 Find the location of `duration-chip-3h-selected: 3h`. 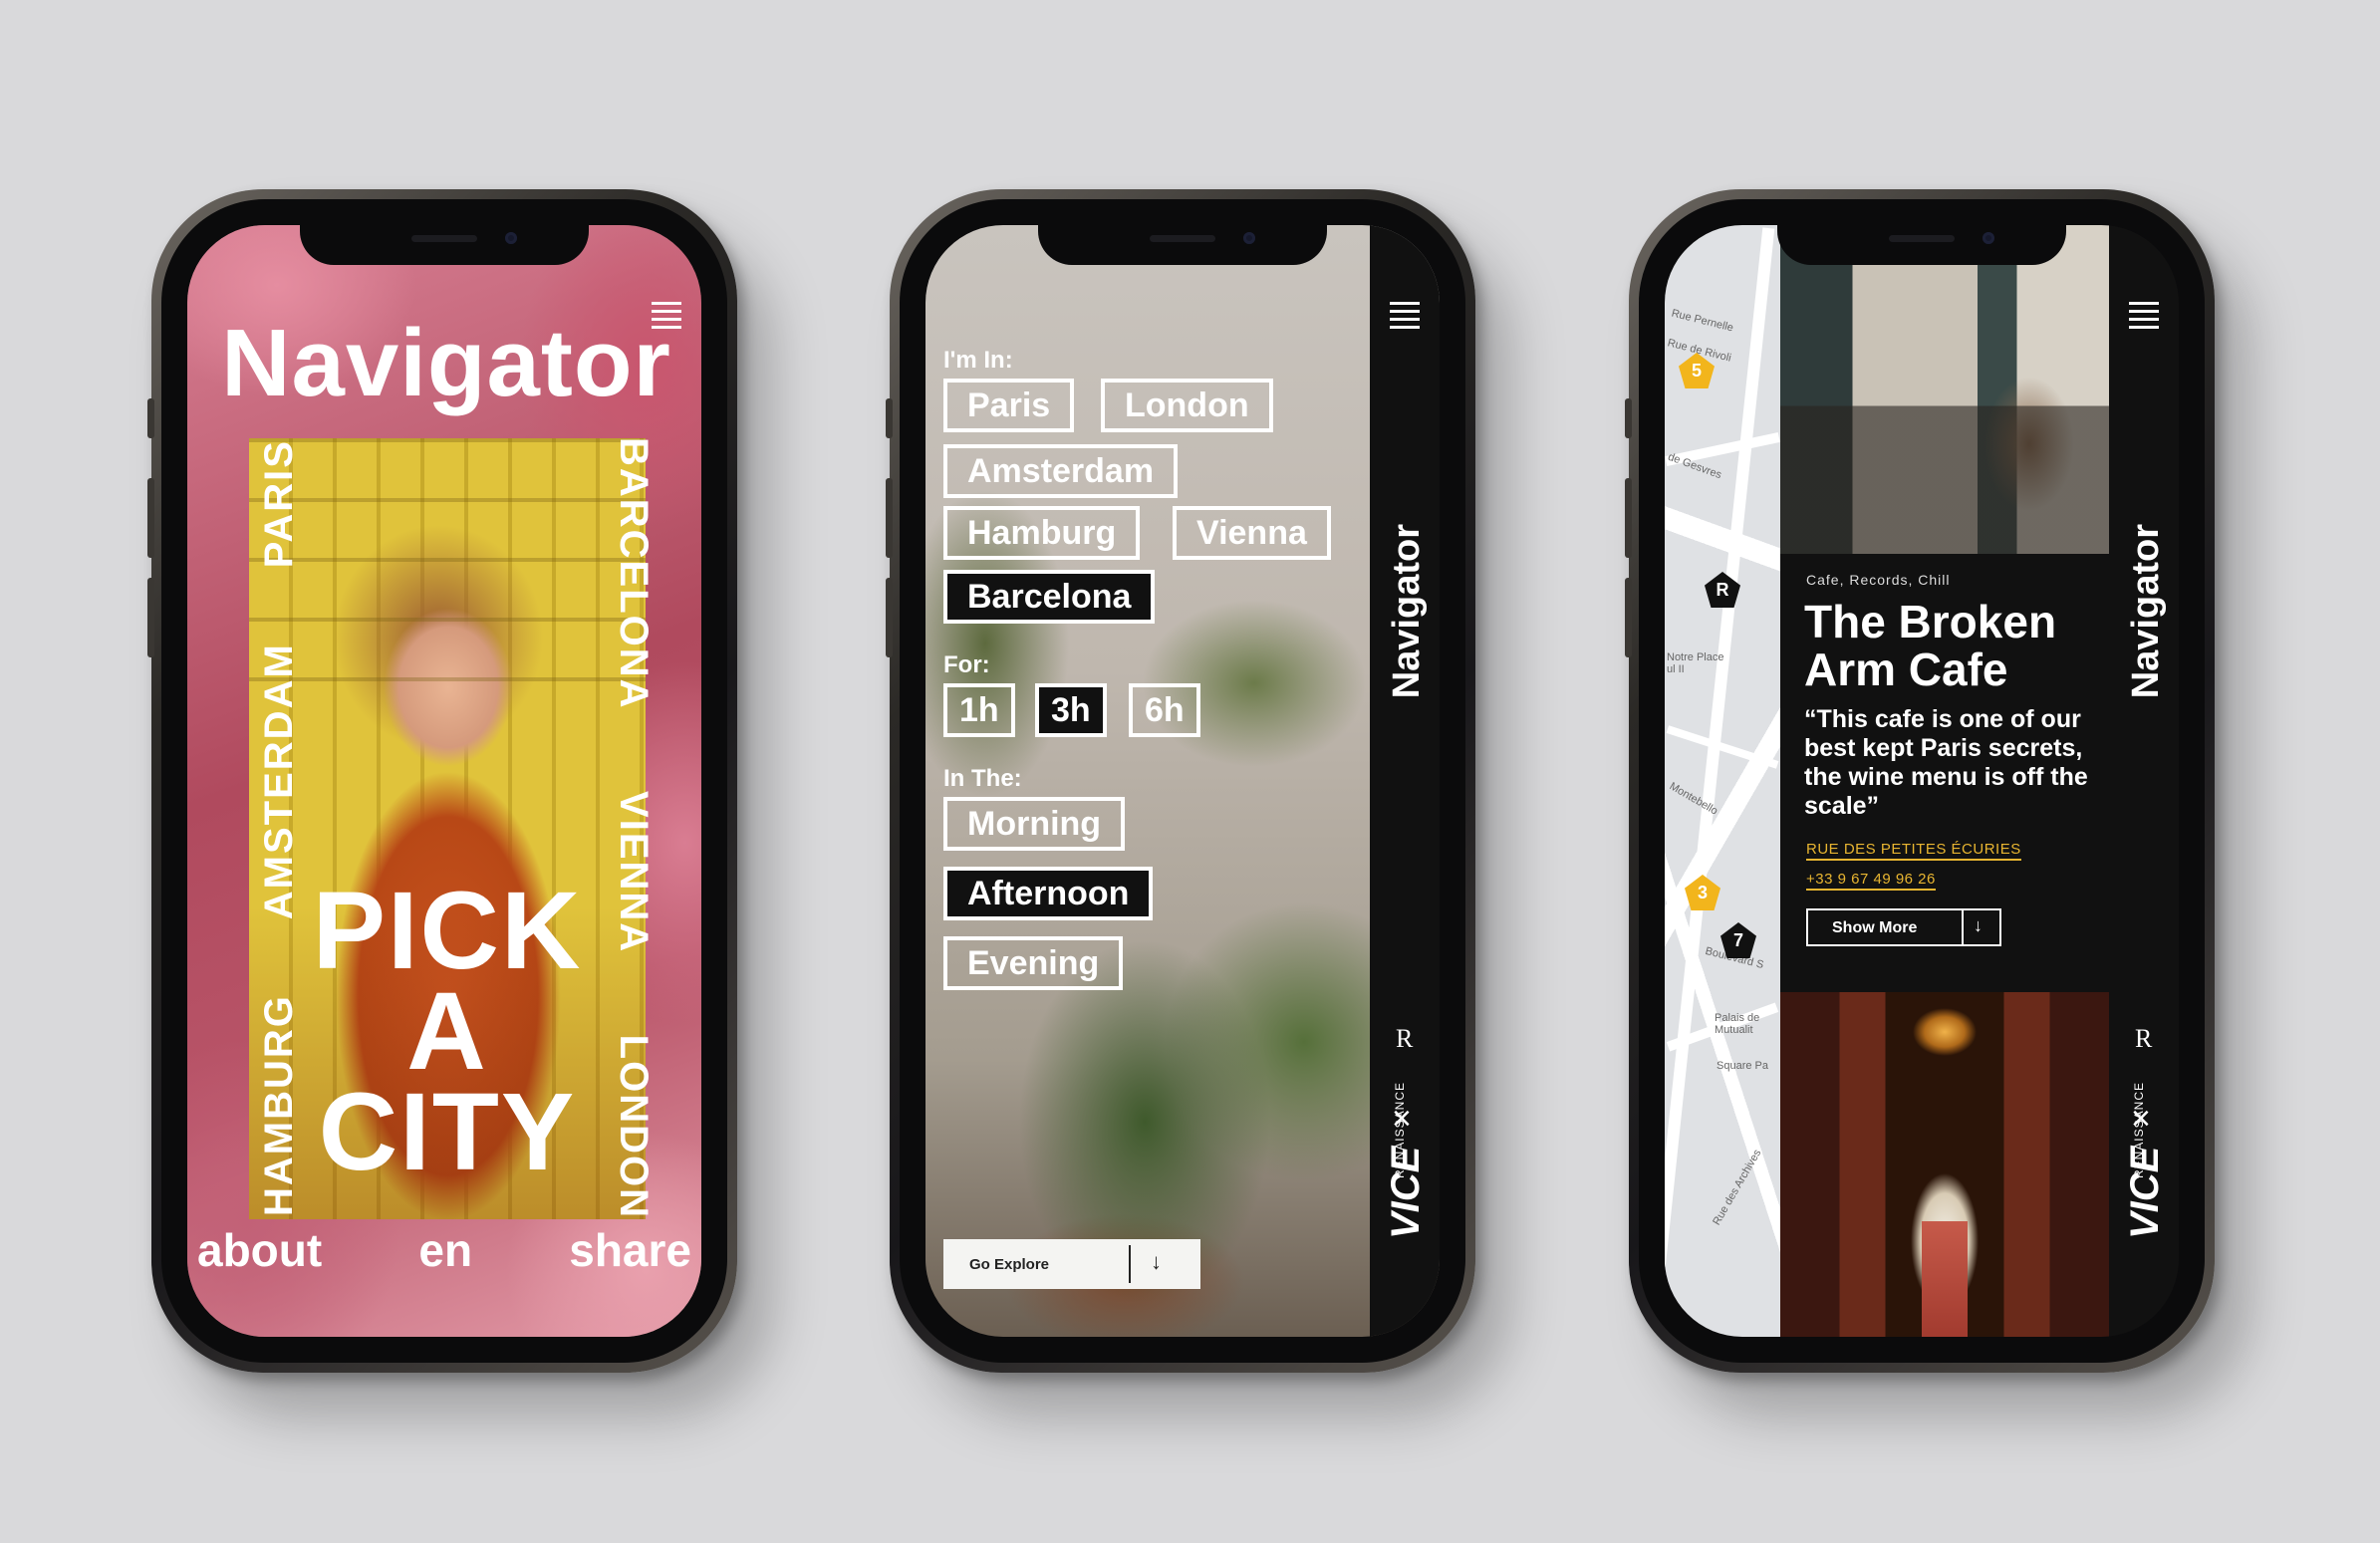

duration-chip-3h-selected: 3h is located at coordinates (1071, 710).